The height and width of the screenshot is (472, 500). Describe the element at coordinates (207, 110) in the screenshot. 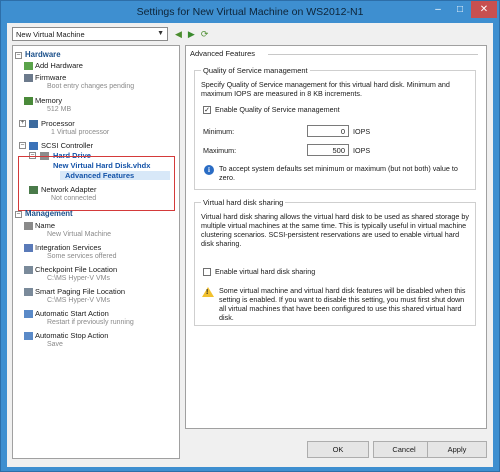

I see `enable-qos-checkbox: ✓` at that location.